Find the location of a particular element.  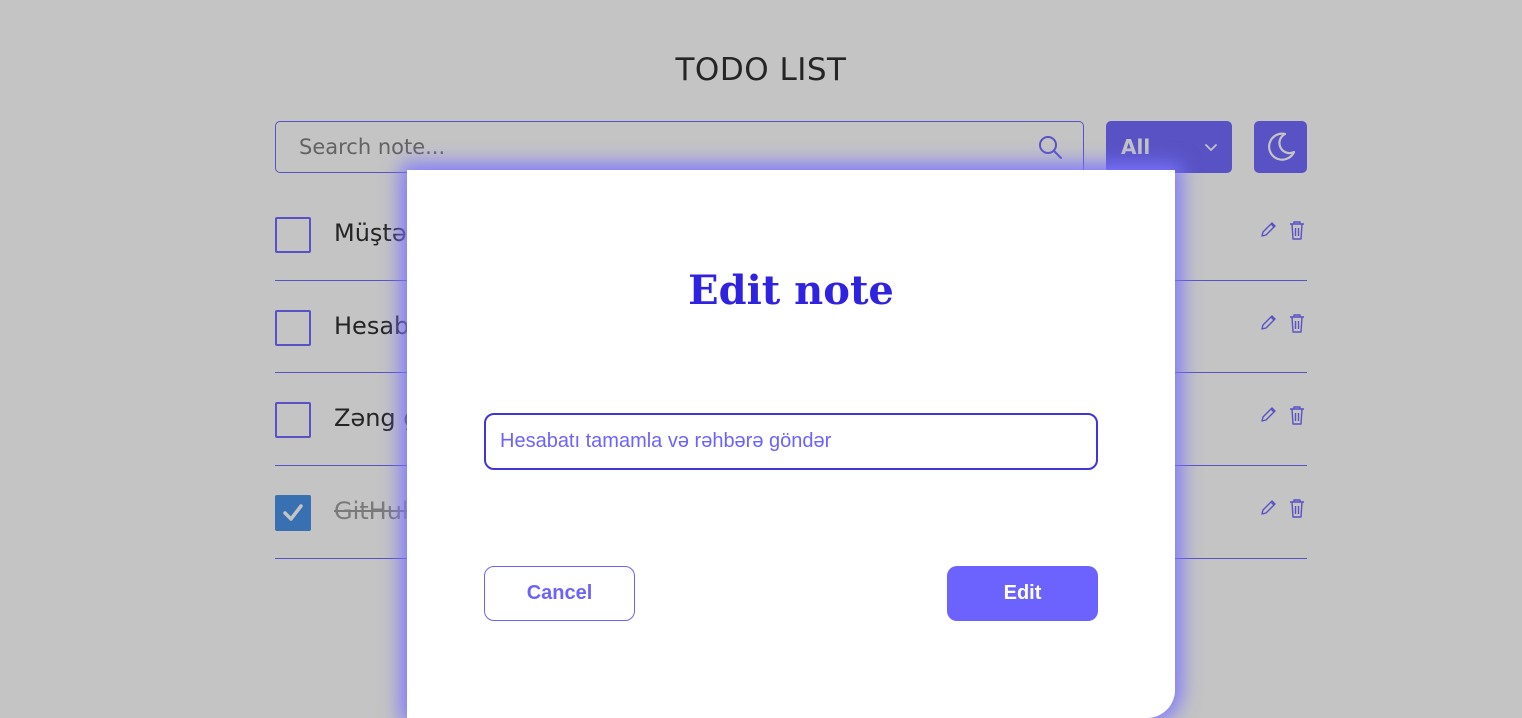

modal-title: Edit note is located at coordinates (791, 290).